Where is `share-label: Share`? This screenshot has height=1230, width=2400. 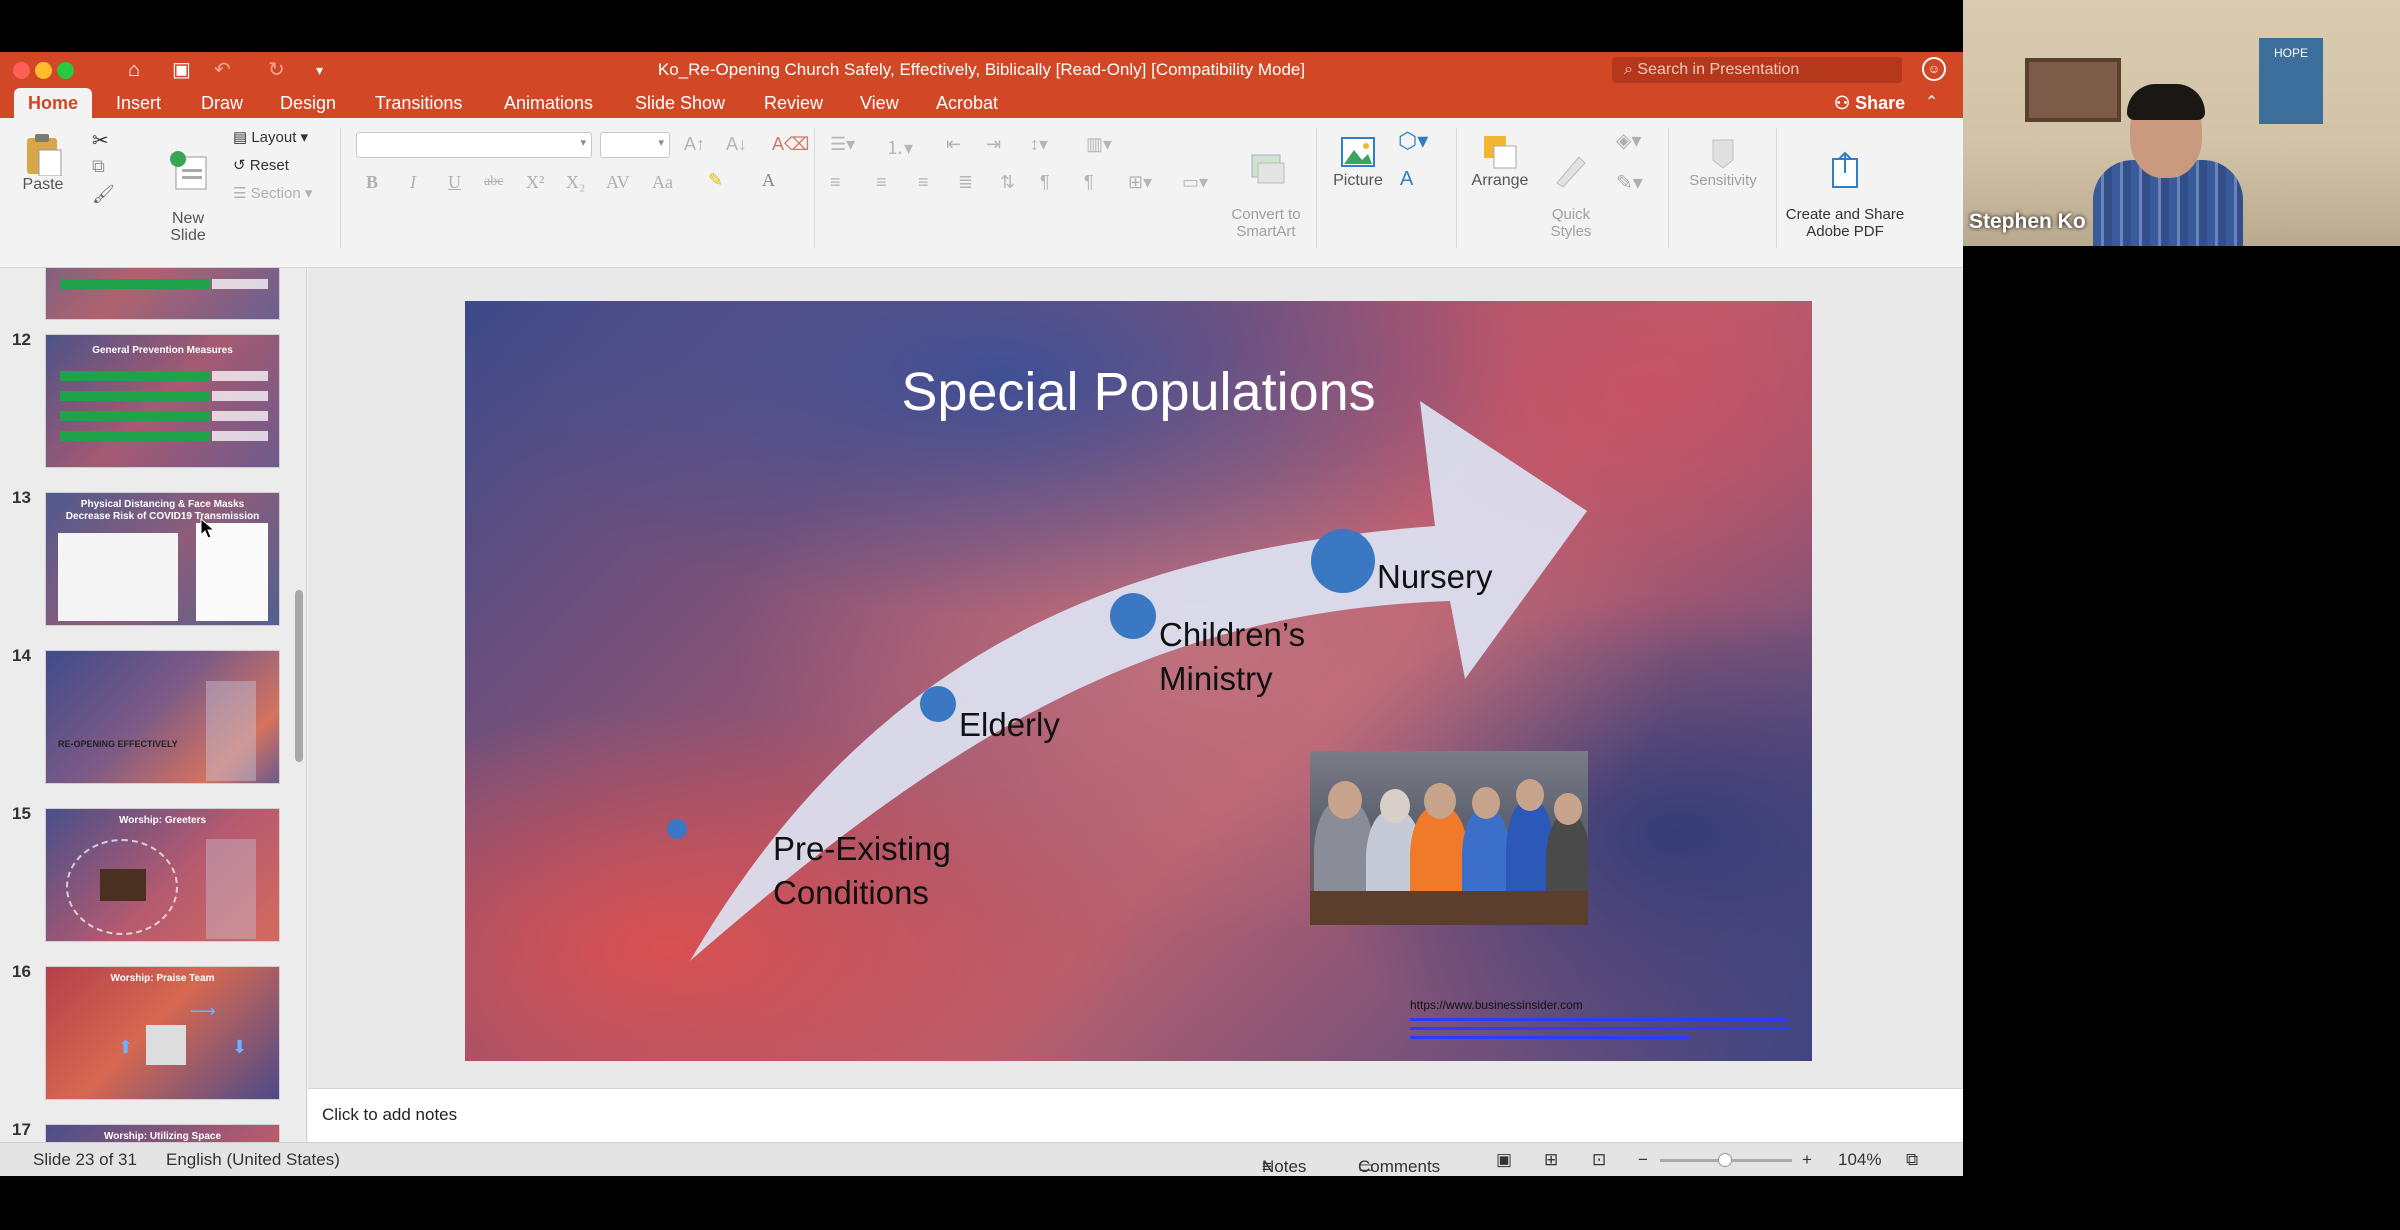
share-label: Share is located at coordinates (1880, 103).